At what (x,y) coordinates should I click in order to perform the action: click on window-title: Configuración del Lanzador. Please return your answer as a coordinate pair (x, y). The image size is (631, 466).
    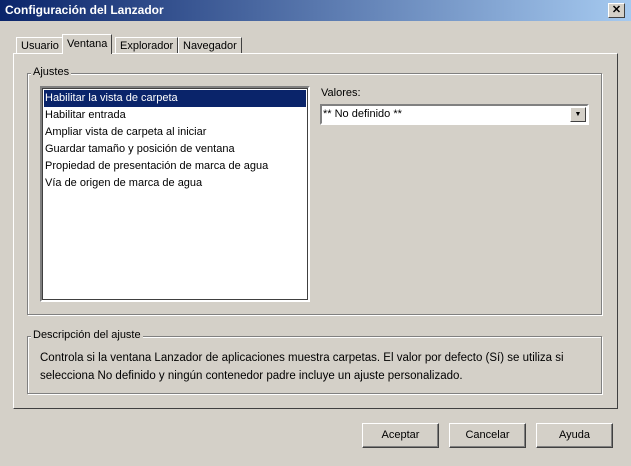
    Looking at the image, I should click on (84, 10).